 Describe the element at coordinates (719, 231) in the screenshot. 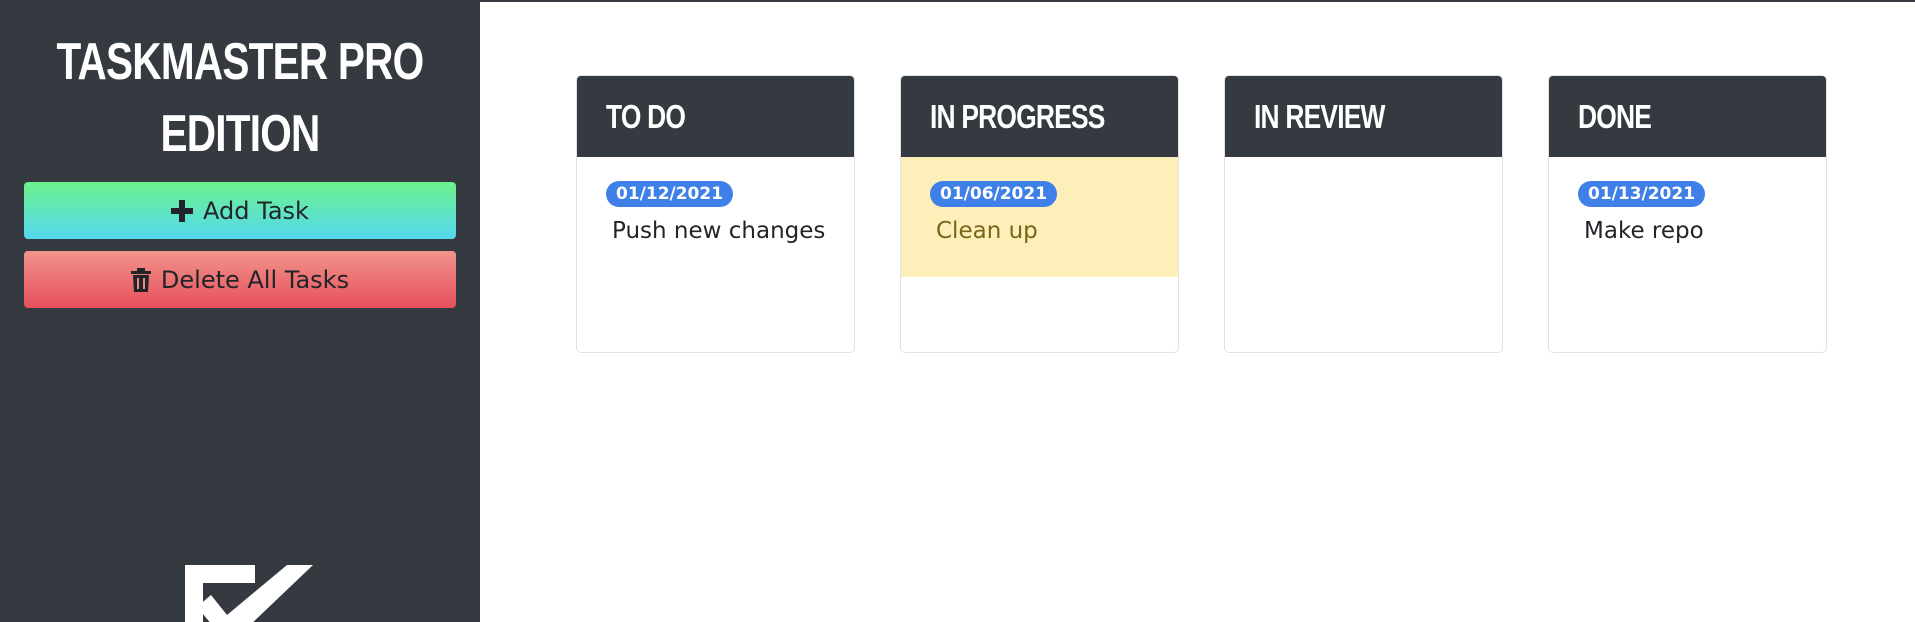

I see `task-text: Push new changes` at that location.